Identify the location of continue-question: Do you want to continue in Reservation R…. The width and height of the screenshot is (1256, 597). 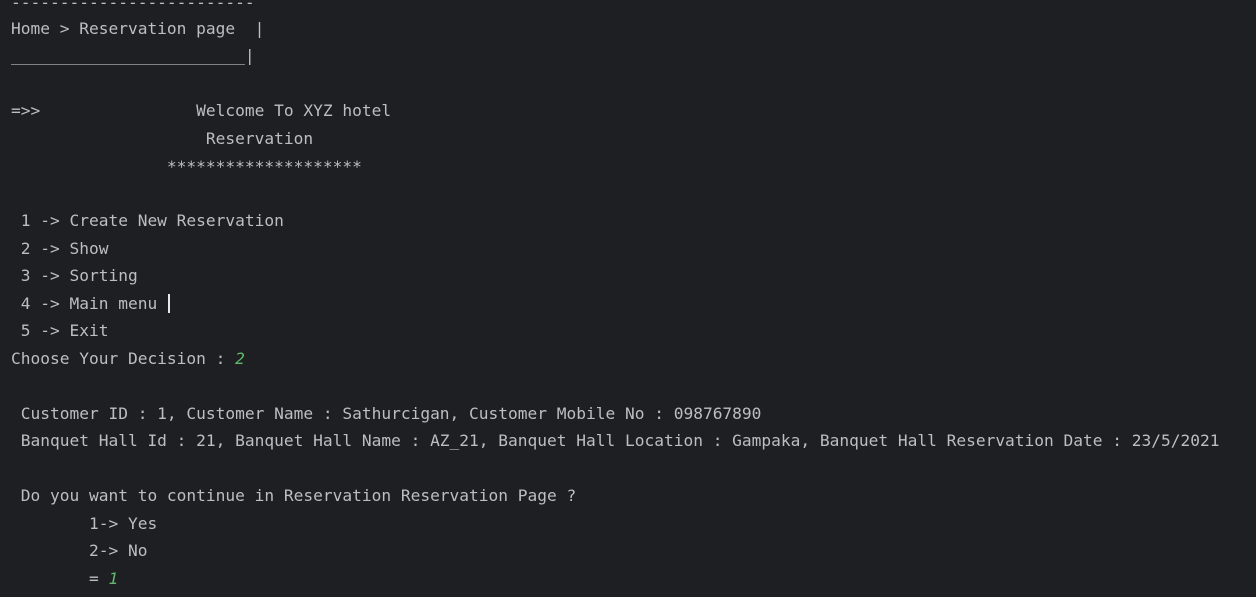
(294, 495).